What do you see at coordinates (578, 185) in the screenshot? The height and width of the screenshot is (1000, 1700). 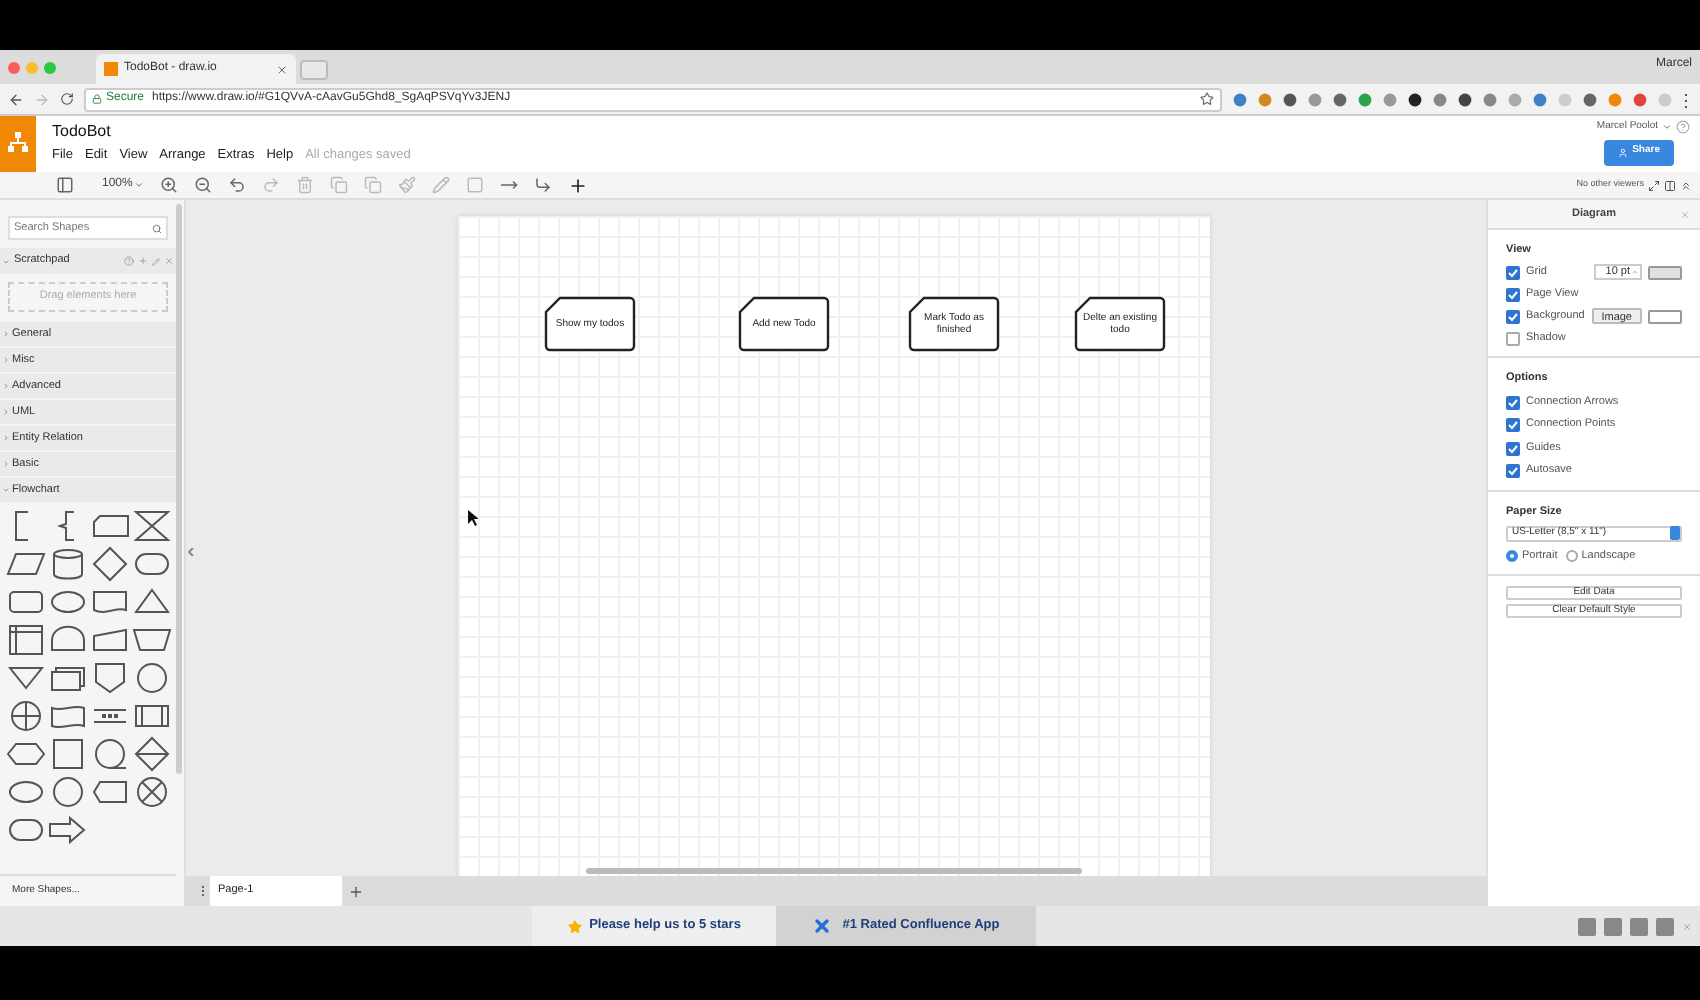 I see `insert-icon` at bounding box center [578, 185].